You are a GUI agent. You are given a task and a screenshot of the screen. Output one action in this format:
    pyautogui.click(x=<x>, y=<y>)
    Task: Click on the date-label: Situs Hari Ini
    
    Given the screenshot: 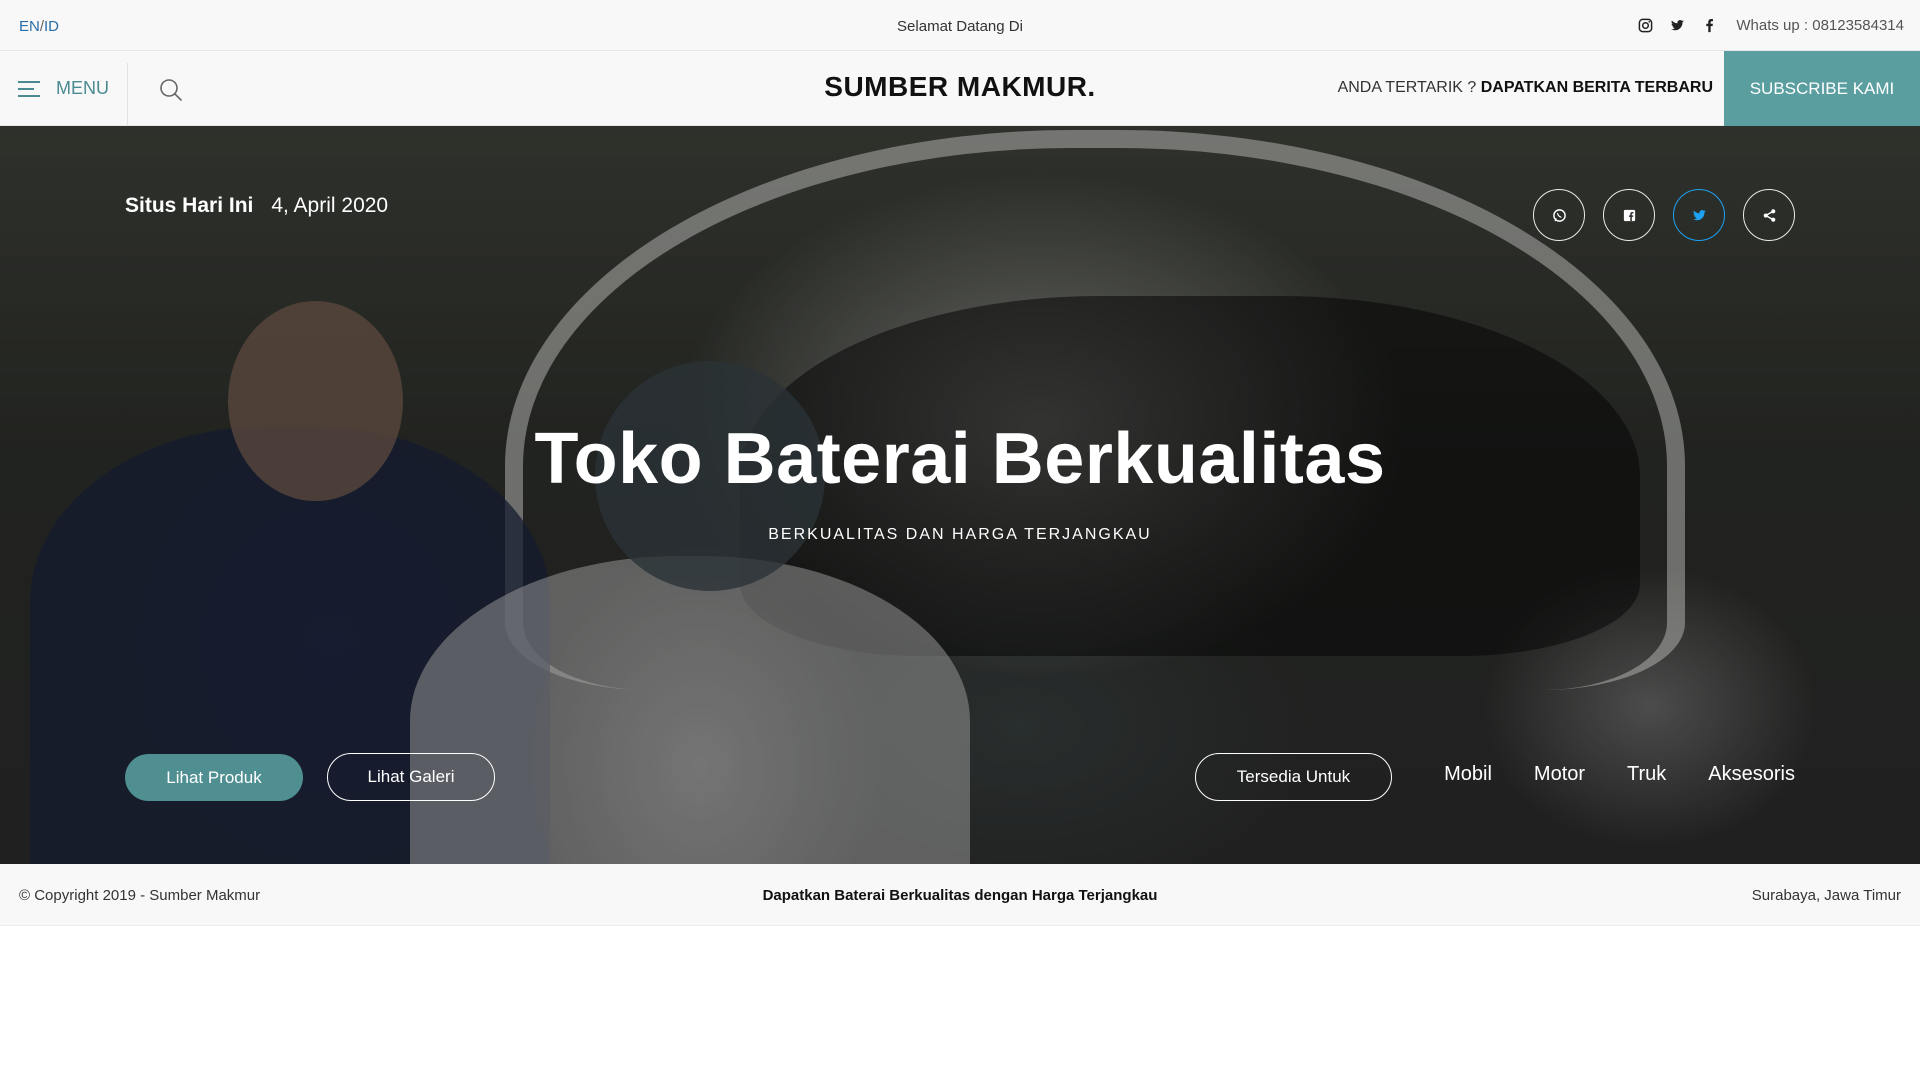 What is the action you would take?
    pyautogui.click(x=189, y=205)
    